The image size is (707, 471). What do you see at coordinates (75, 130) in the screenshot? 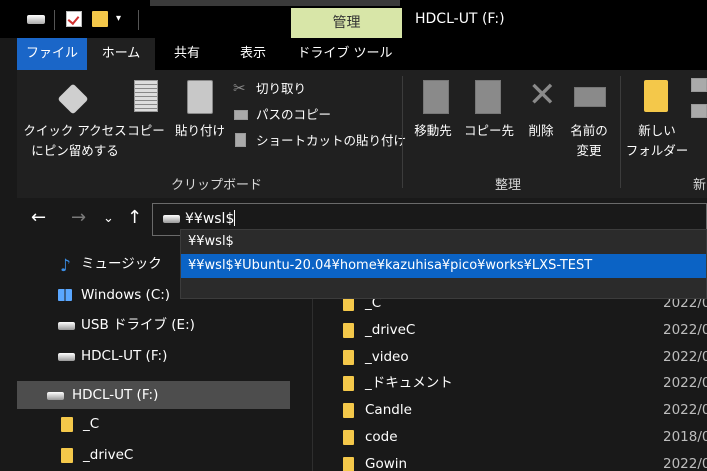
I see `pin-label-line1: クイック アクセス` at bounding box center [75, 130].